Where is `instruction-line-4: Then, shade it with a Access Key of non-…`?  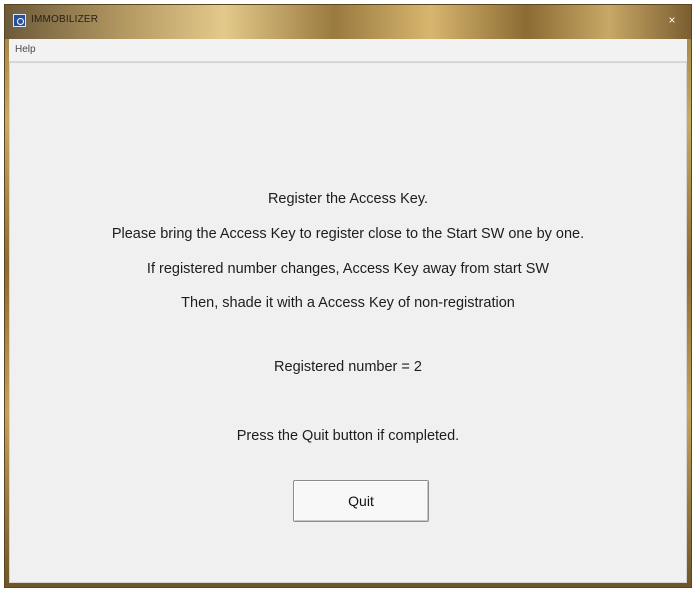
instruction-line-4: Then, shade it with a Access Key of non-… is located at coordinates (348, 303).